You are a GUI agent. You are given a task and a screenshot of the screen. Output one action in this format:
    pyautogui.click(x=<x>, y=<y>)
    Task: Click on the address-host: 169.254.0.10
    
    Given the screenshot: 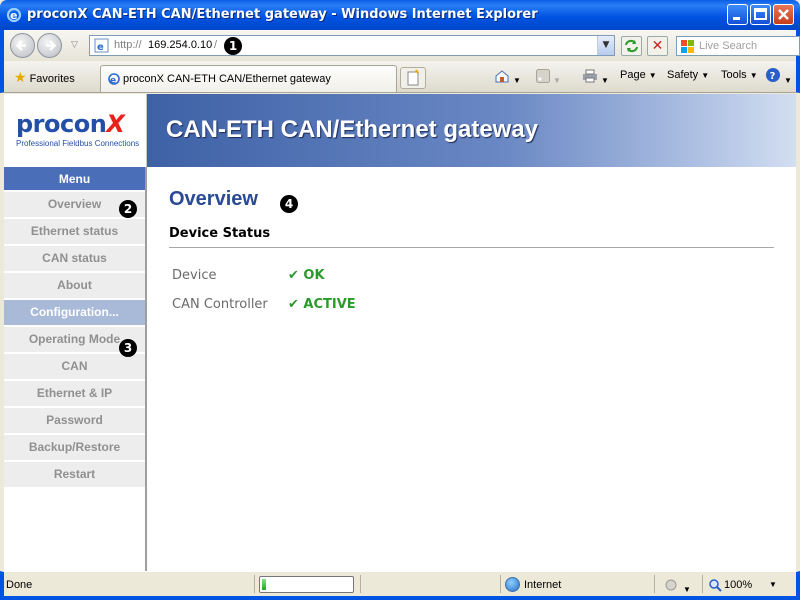 What is the action you would take?
    pyautogui.click(x=180, y=45)
    